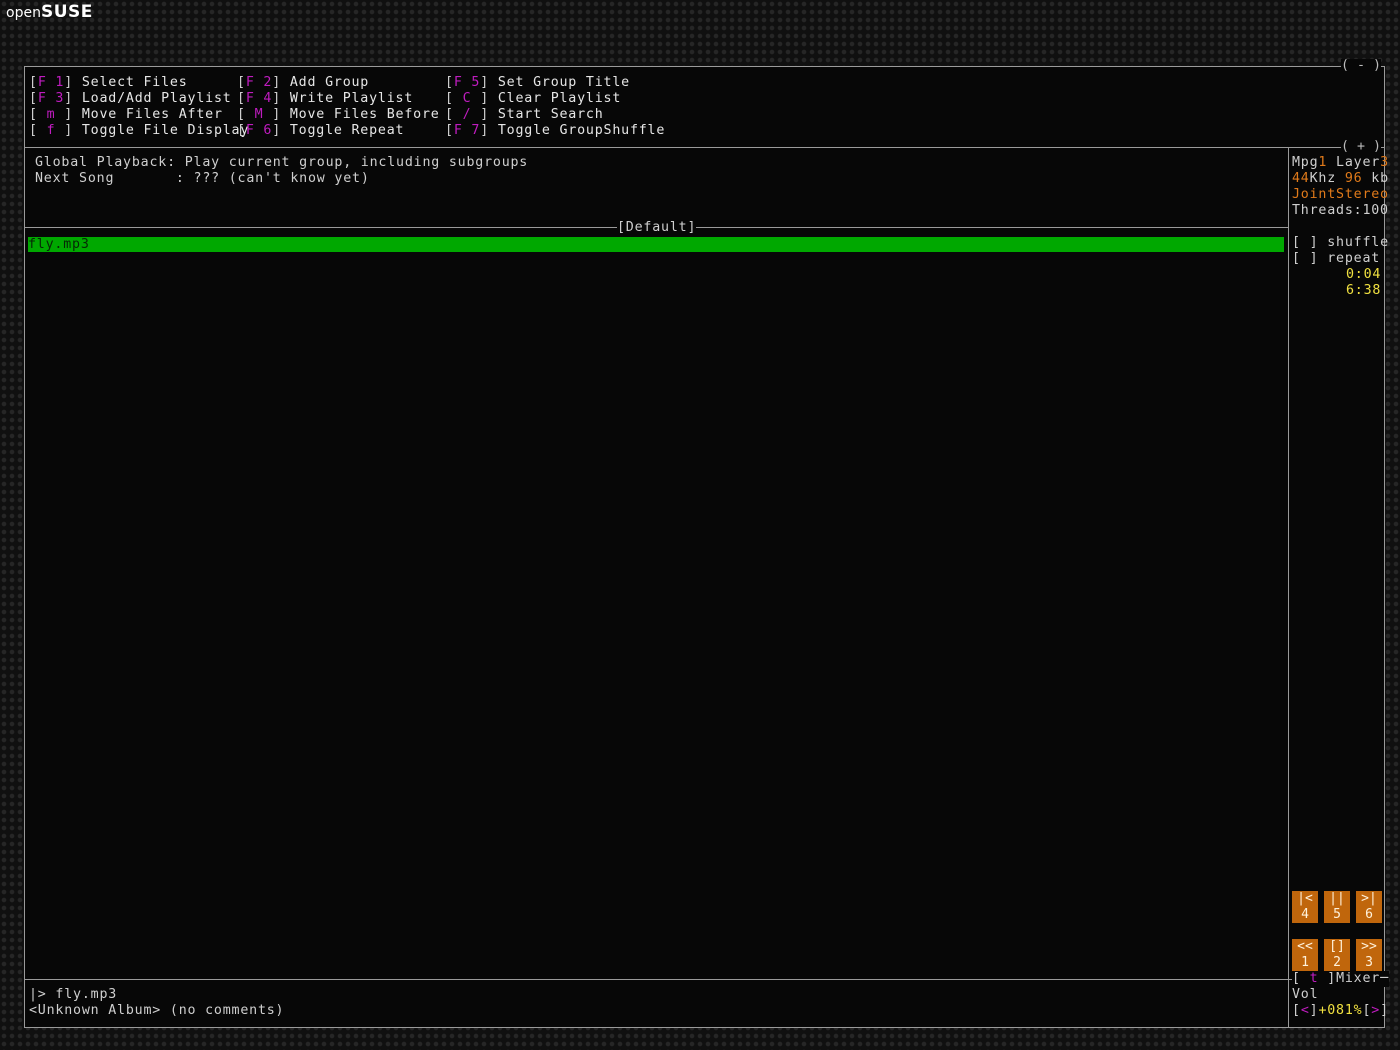  Describe the element at coordinates (259, 130) in the screenshot. I see `shortcut-key: F 6` at that location.